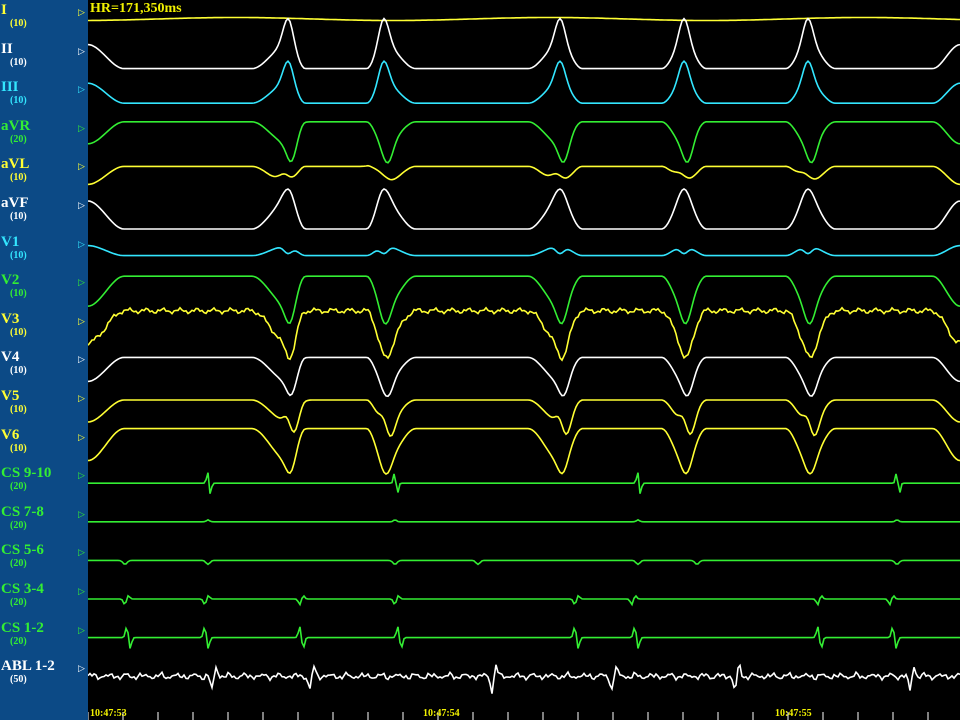 The height and width of the screenshot is (720, 960). I want to click on channel-name: V4, so click(10, 357).